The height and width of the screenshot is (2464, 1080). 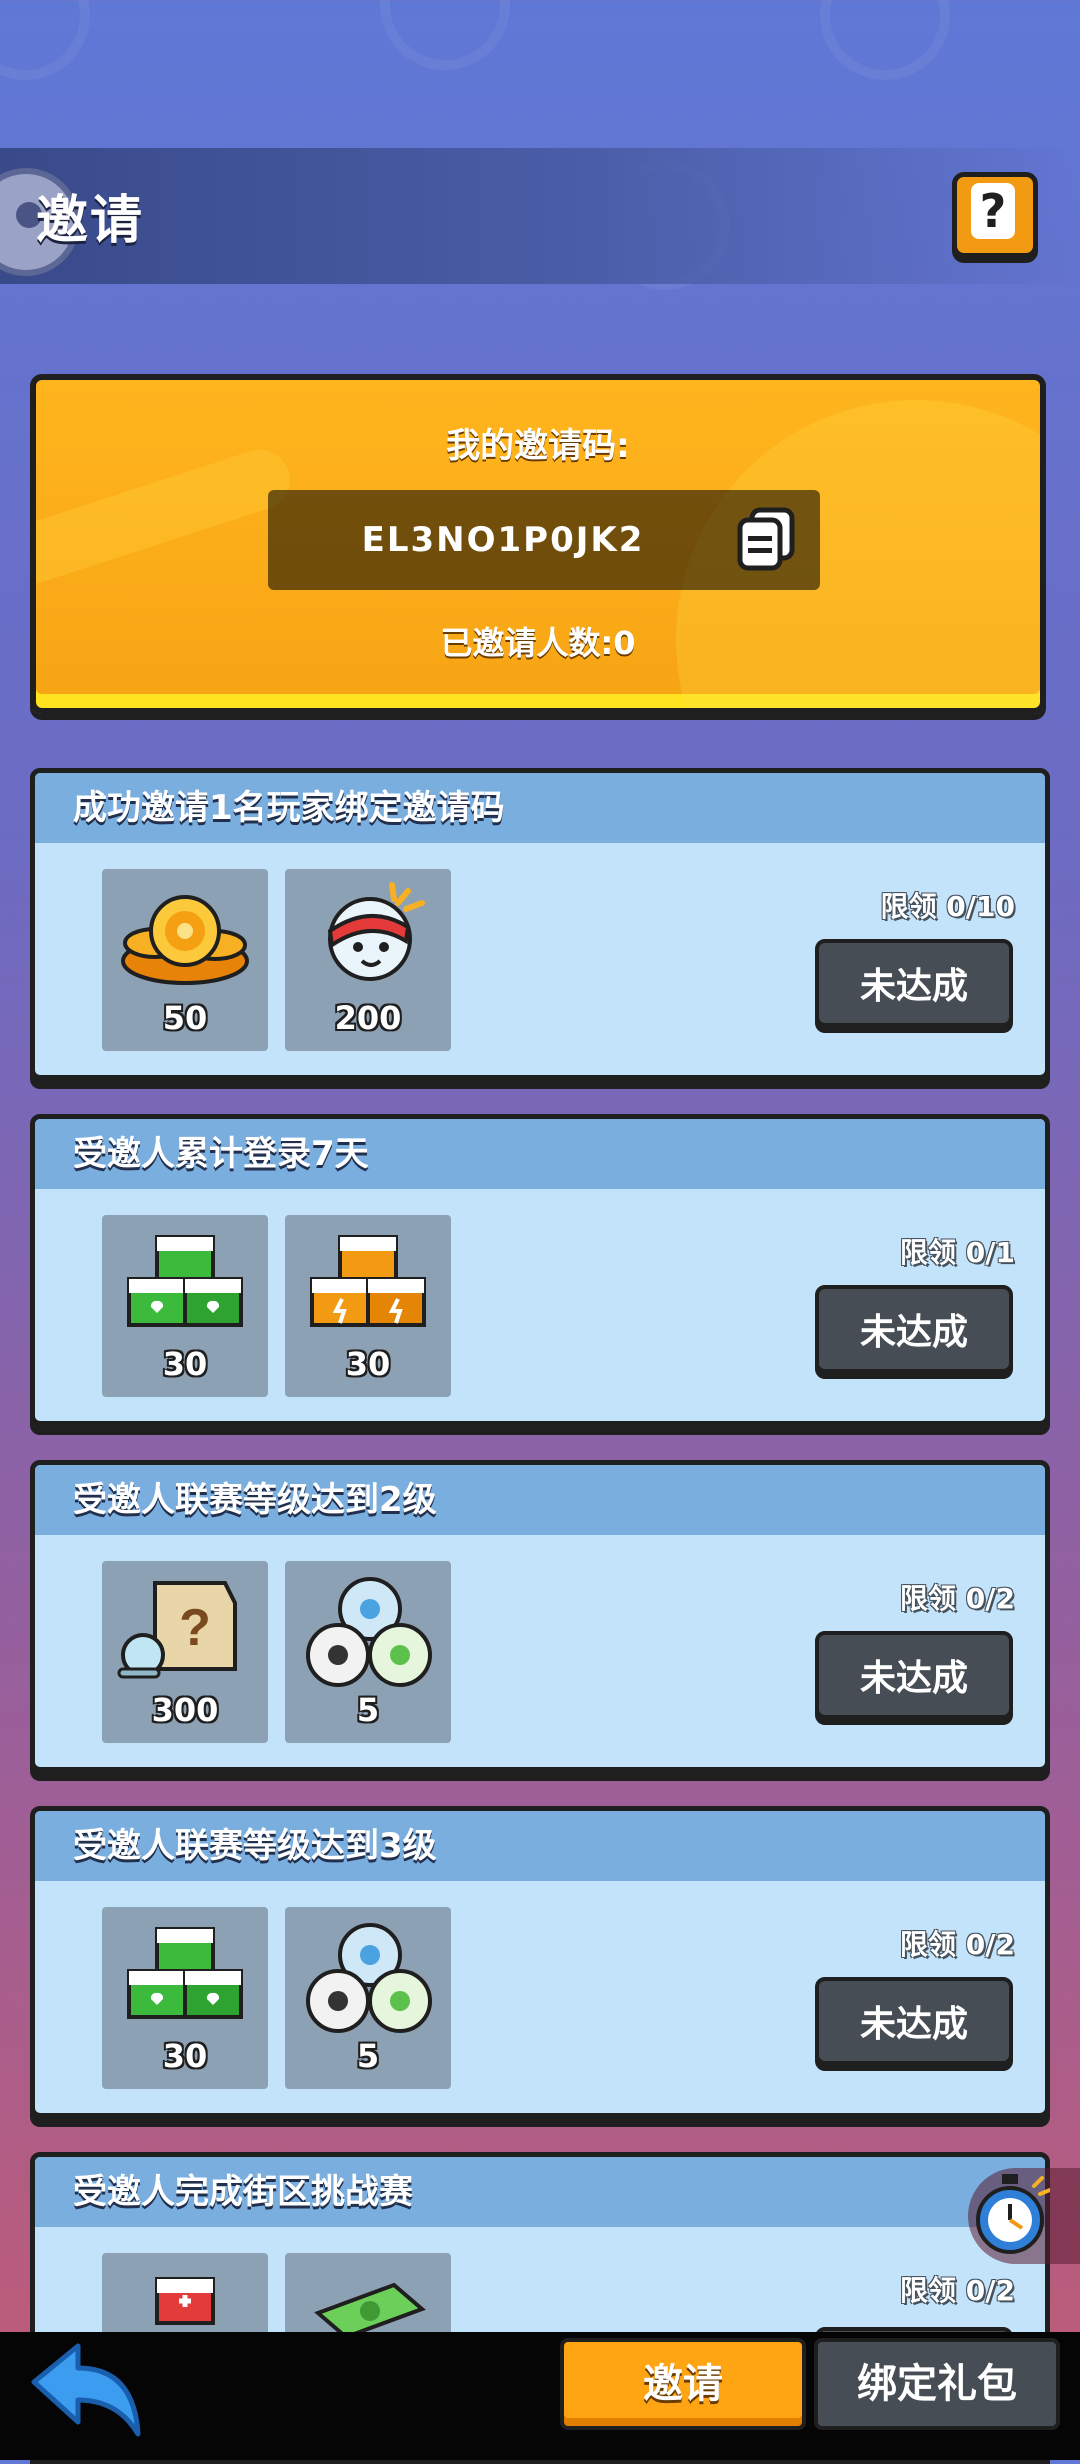 What do you see at coordinates (540, 924) in the screenshot?
I see `task-card: 成功邀请1名玩家绑定邀请码 50 200 限领 0/10 未达成` at bounding box center [540, 924].